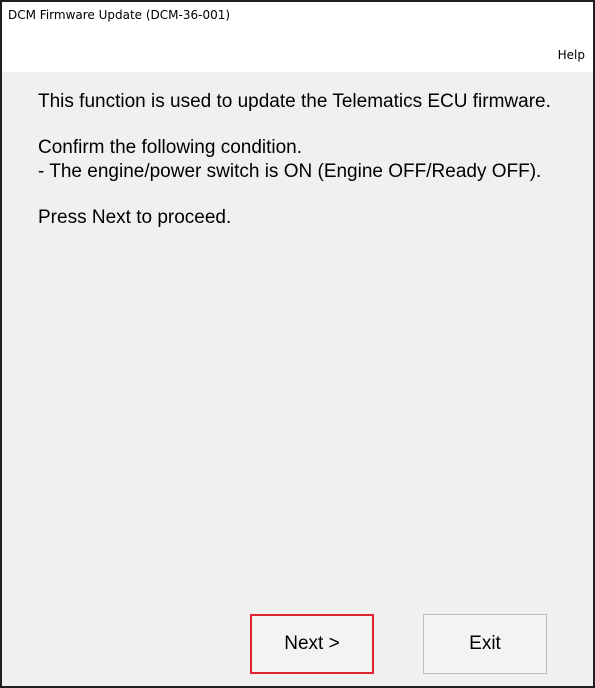 The image size is (595, 688). Describe the element at coordinates (135, 217) in the screenshot. I see `proceed-instruction-text: Press Next to proceed.` at that location.